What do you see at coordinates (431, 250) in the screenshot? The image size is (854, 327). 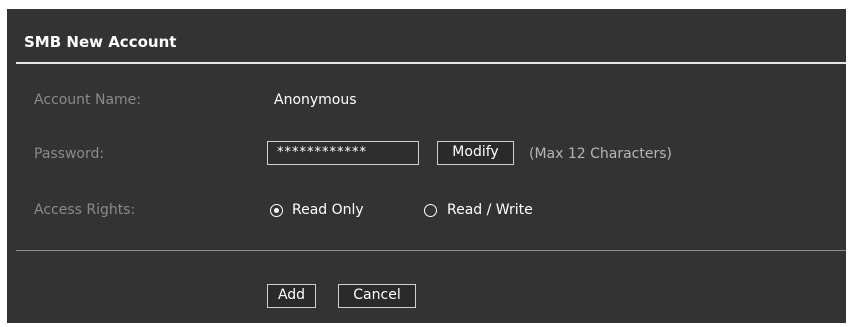 I see `actions-divider` at bounding box center [431, 250].